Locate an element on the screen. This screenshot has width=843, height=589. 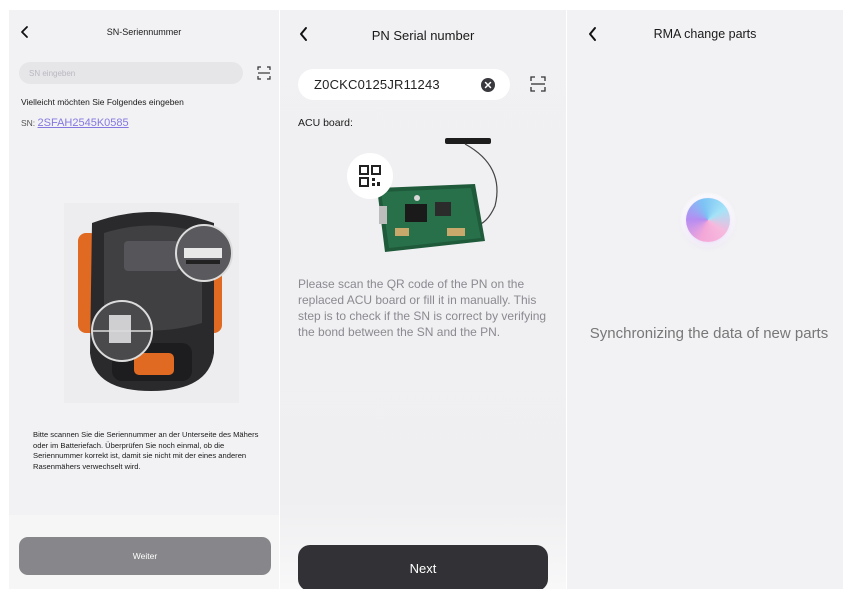
page-title: PN Serial number is located at coordinates (423, 35).